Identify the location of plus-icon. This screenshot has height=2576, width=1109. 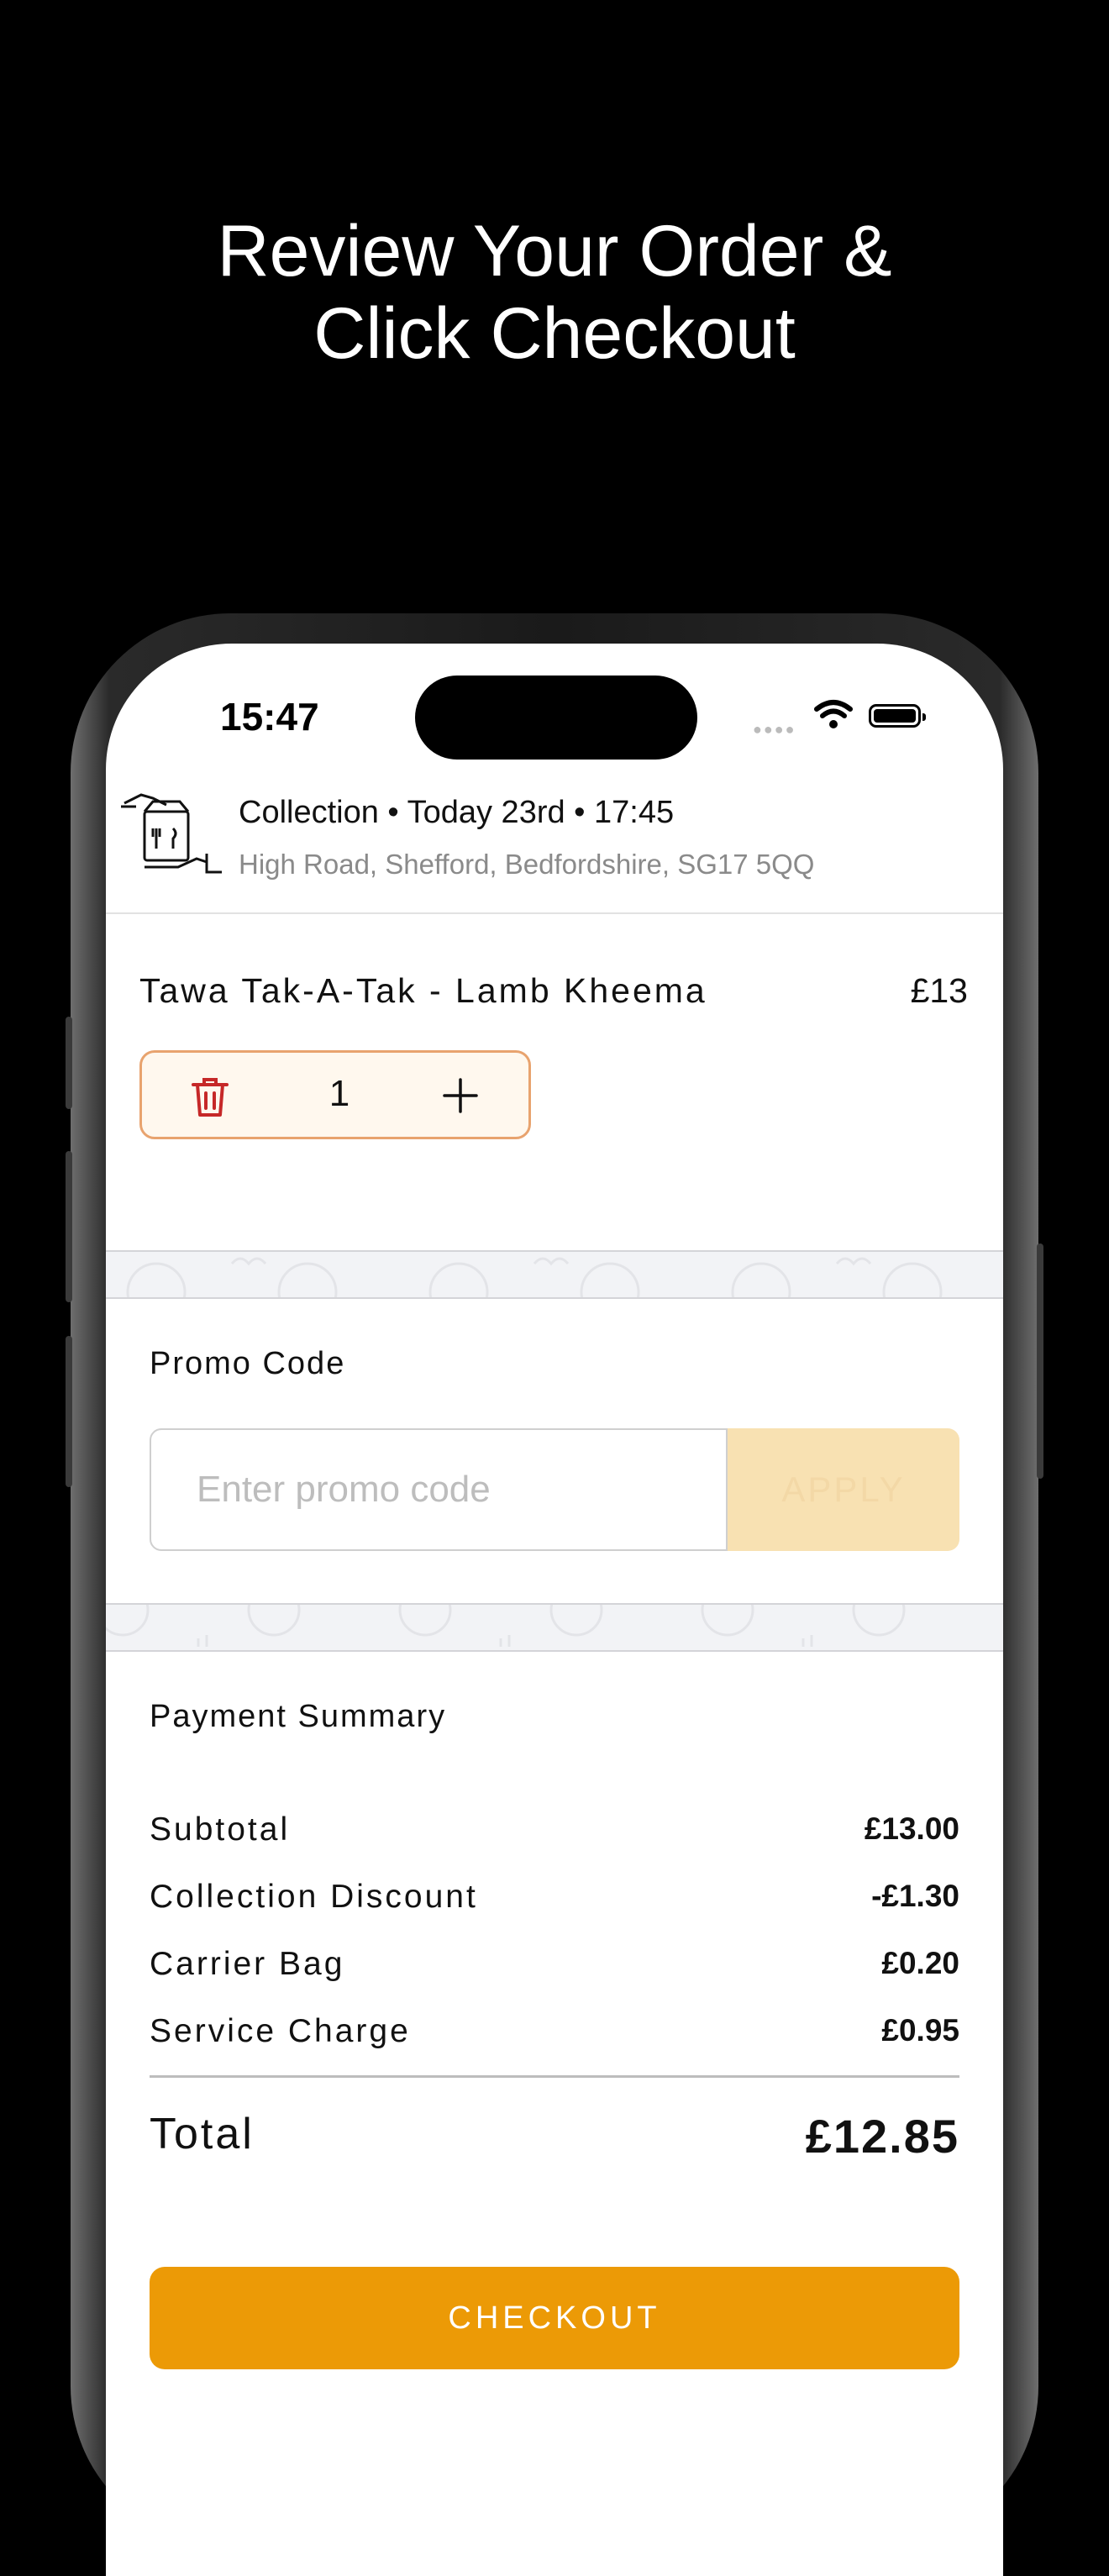
(460, 1095).